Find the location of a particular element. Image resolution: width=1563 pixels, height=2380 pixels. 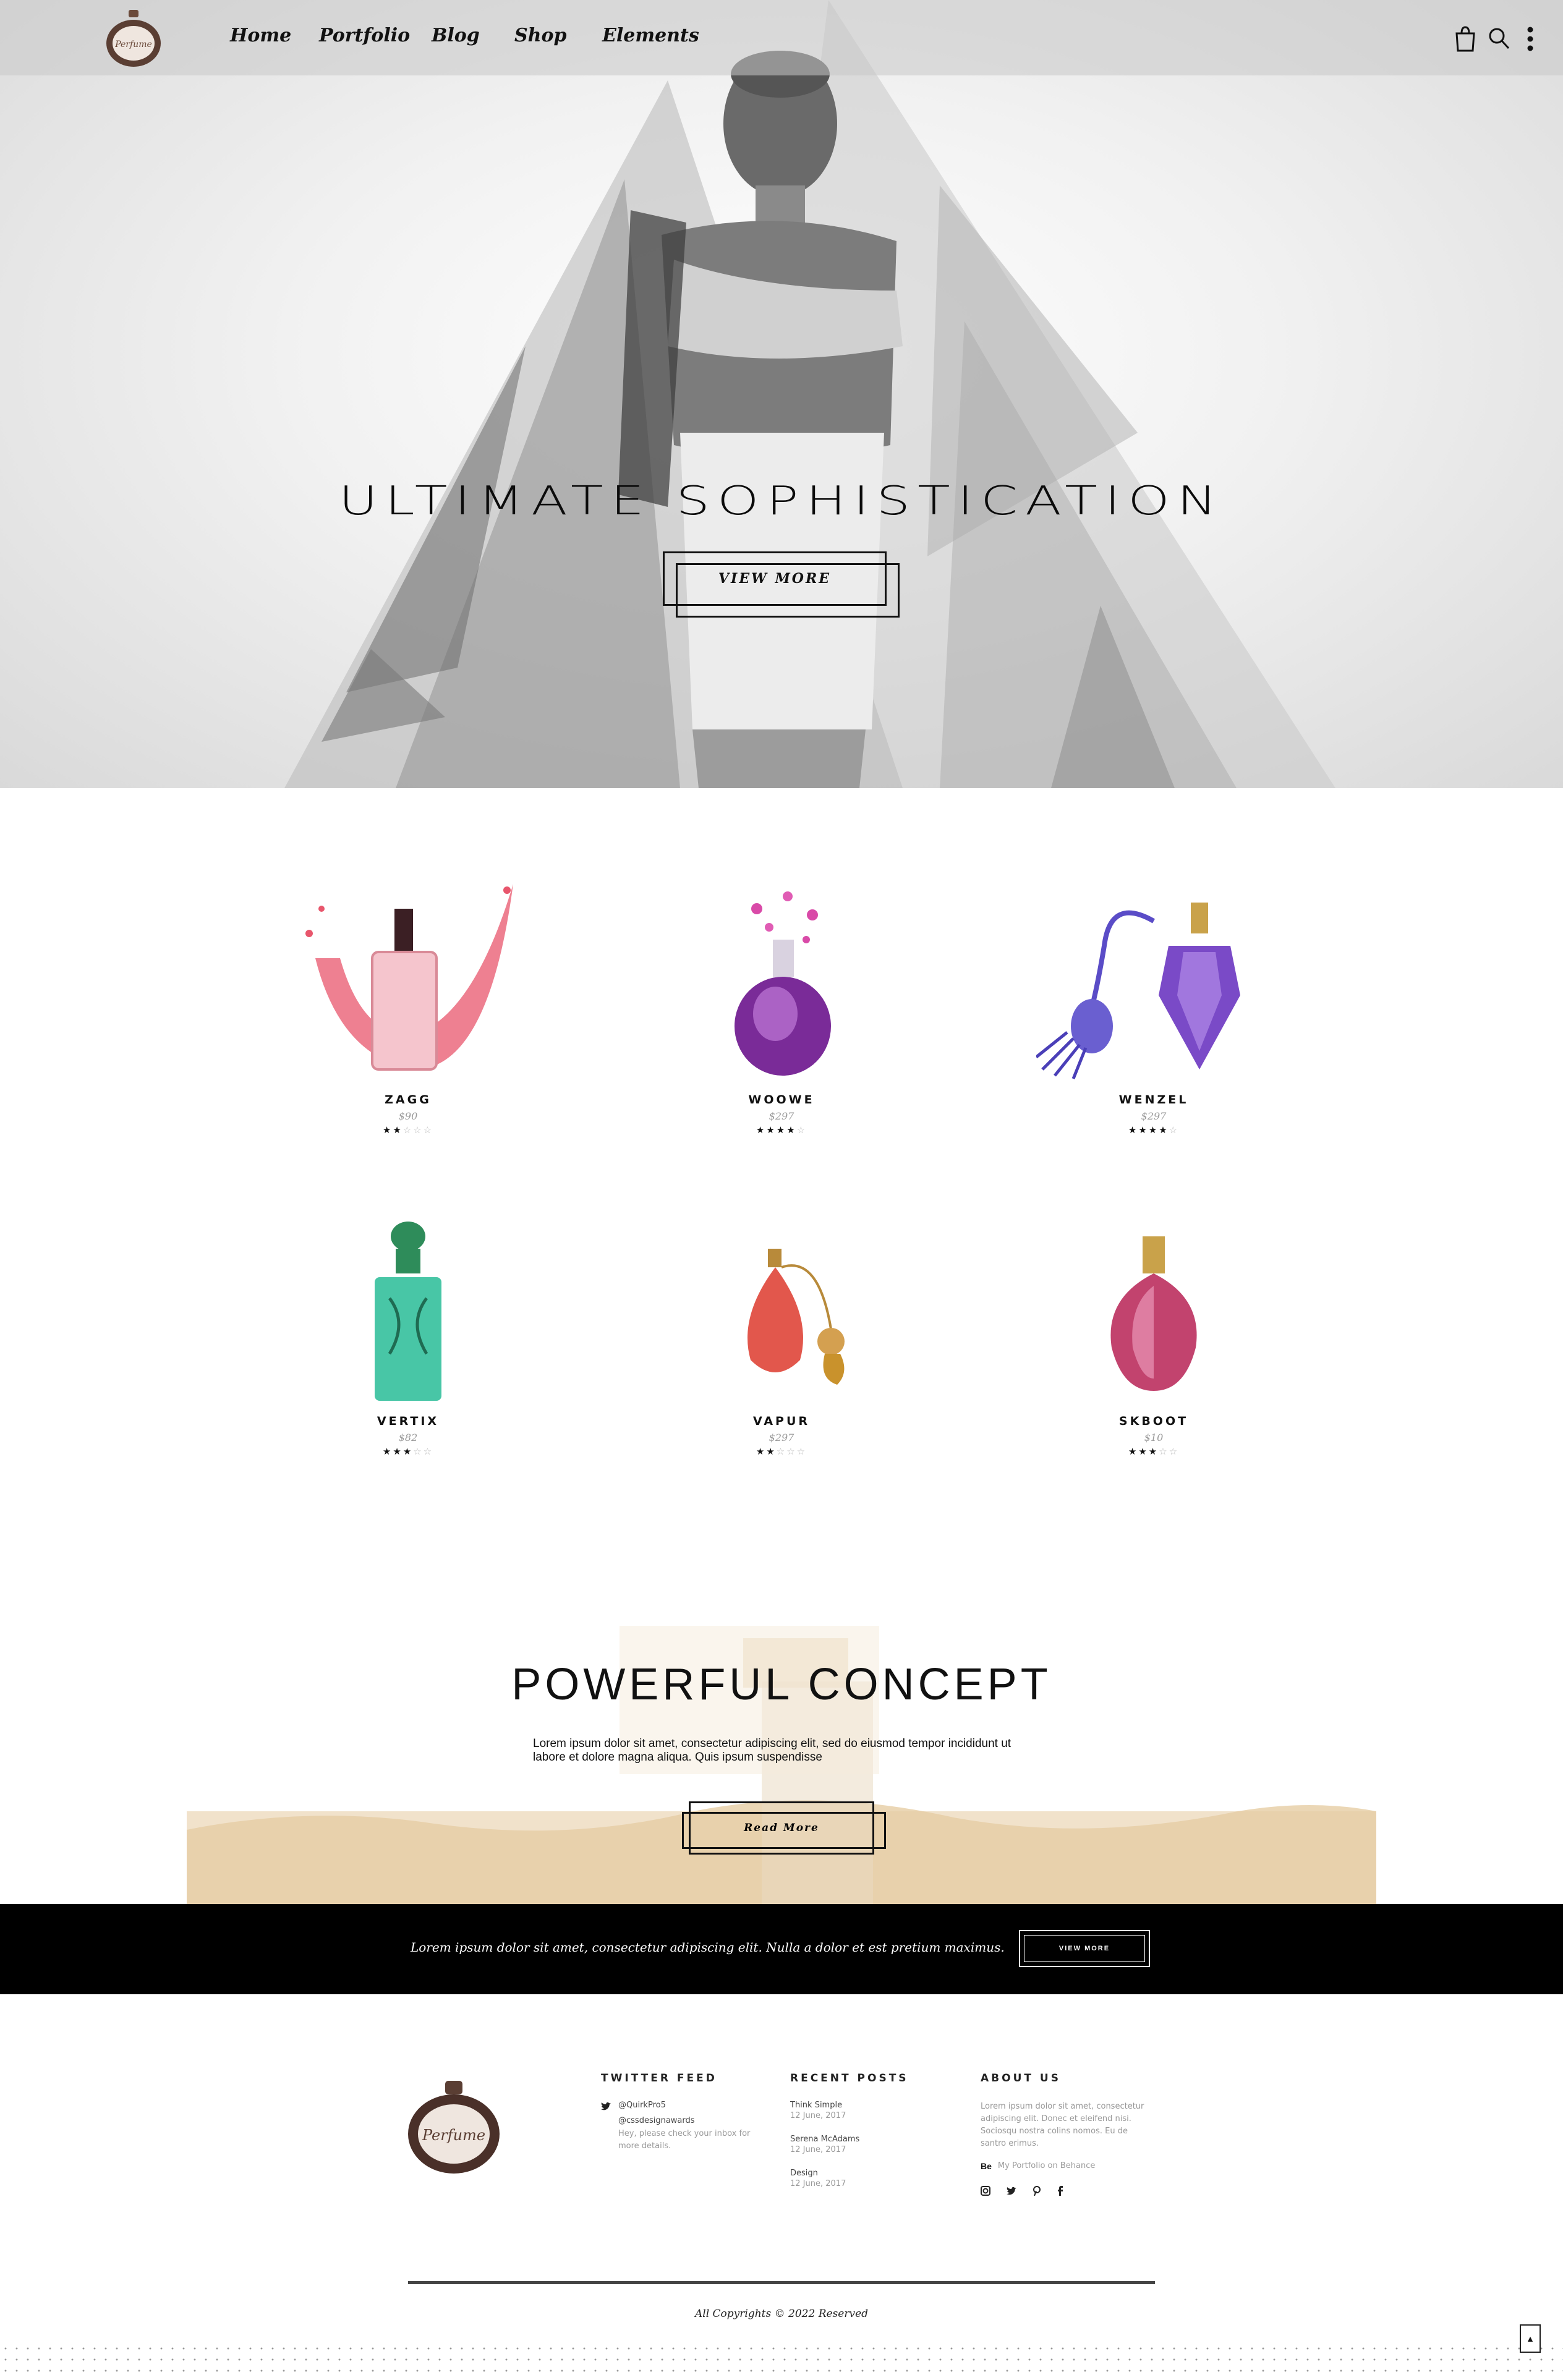

scroll-to-top-button: ▲ is located at coordinates (1530, 2338).